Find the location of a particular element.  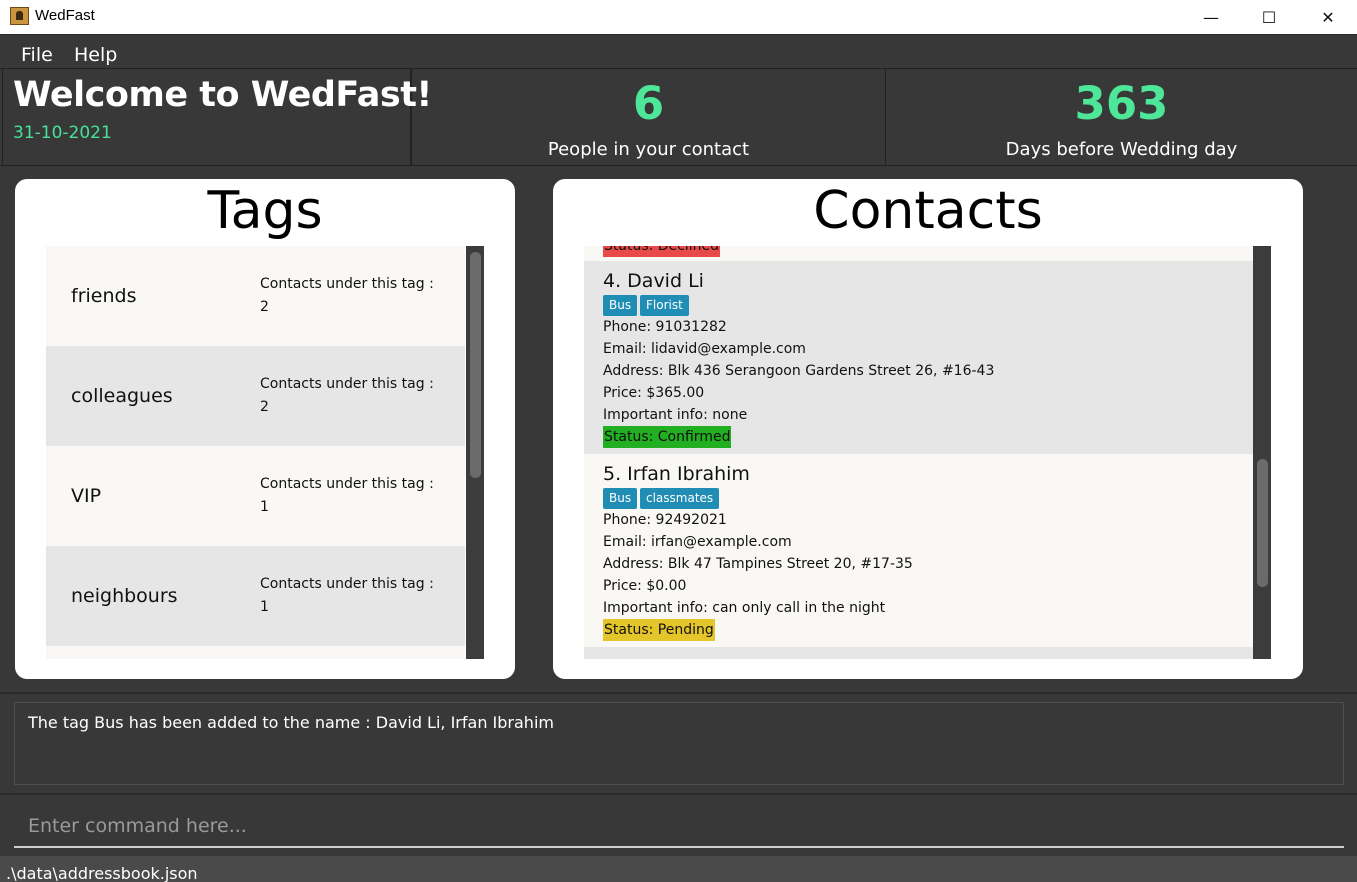

contact-card-partial is located at coordinates (918, 653).